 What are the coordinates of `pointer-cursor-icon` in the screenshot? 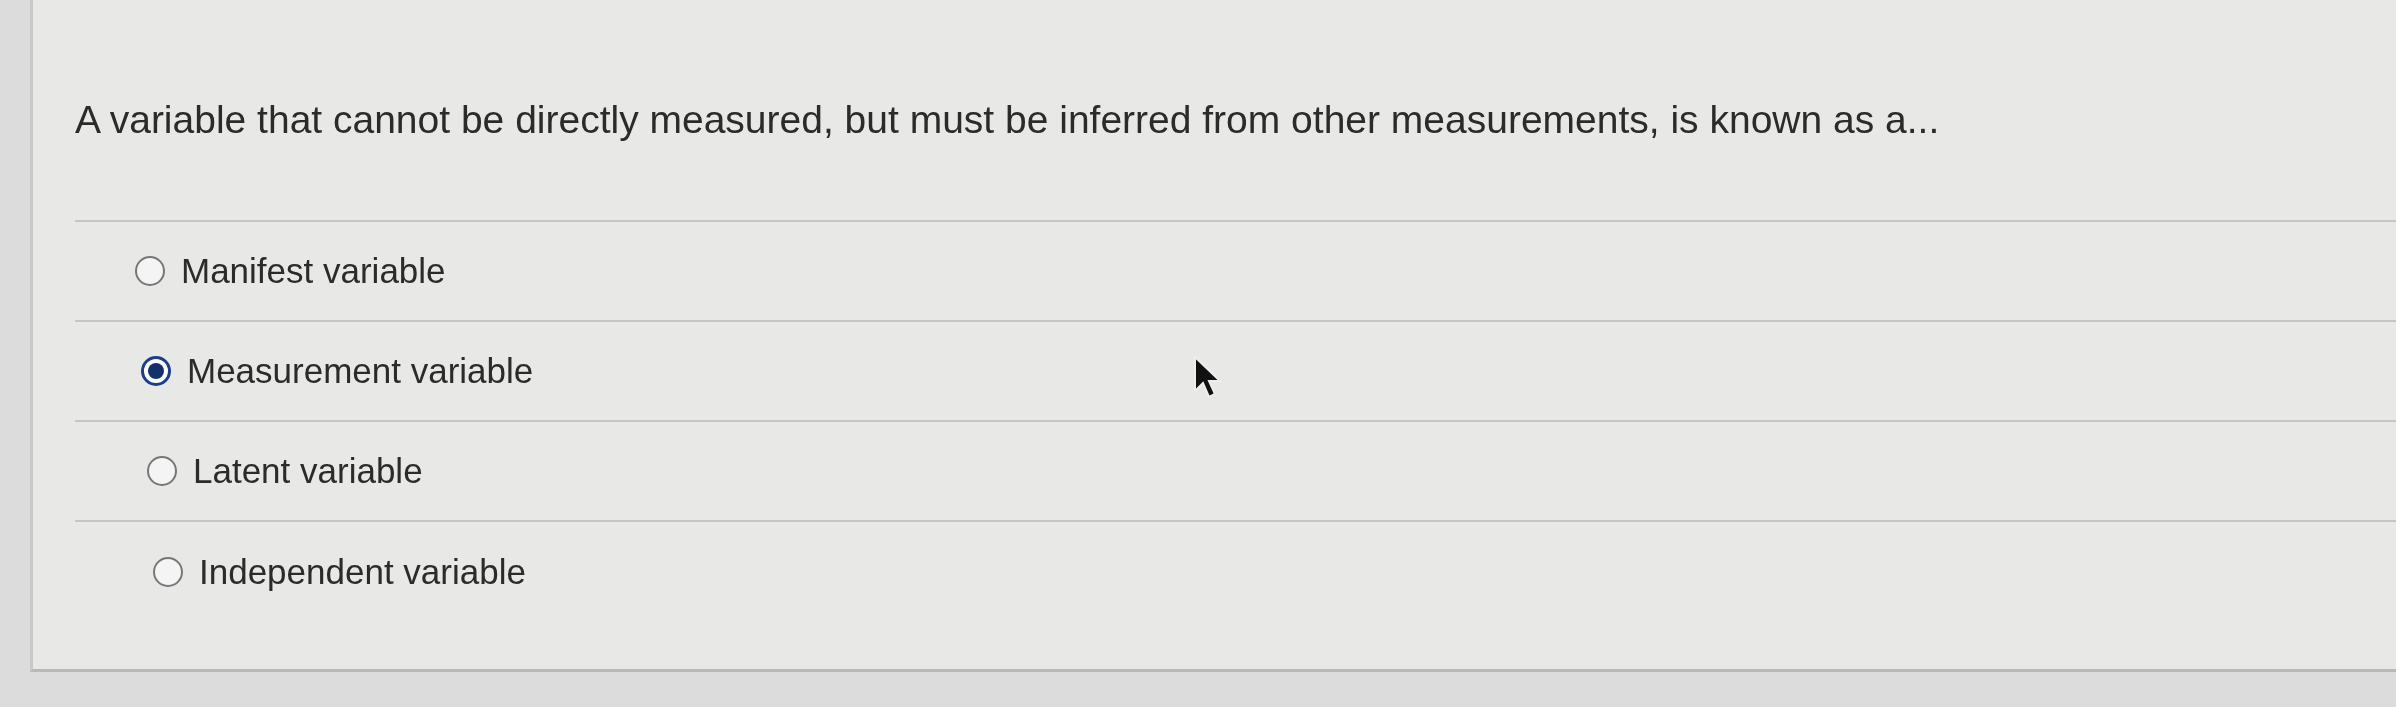 It's located at (1208, 378).